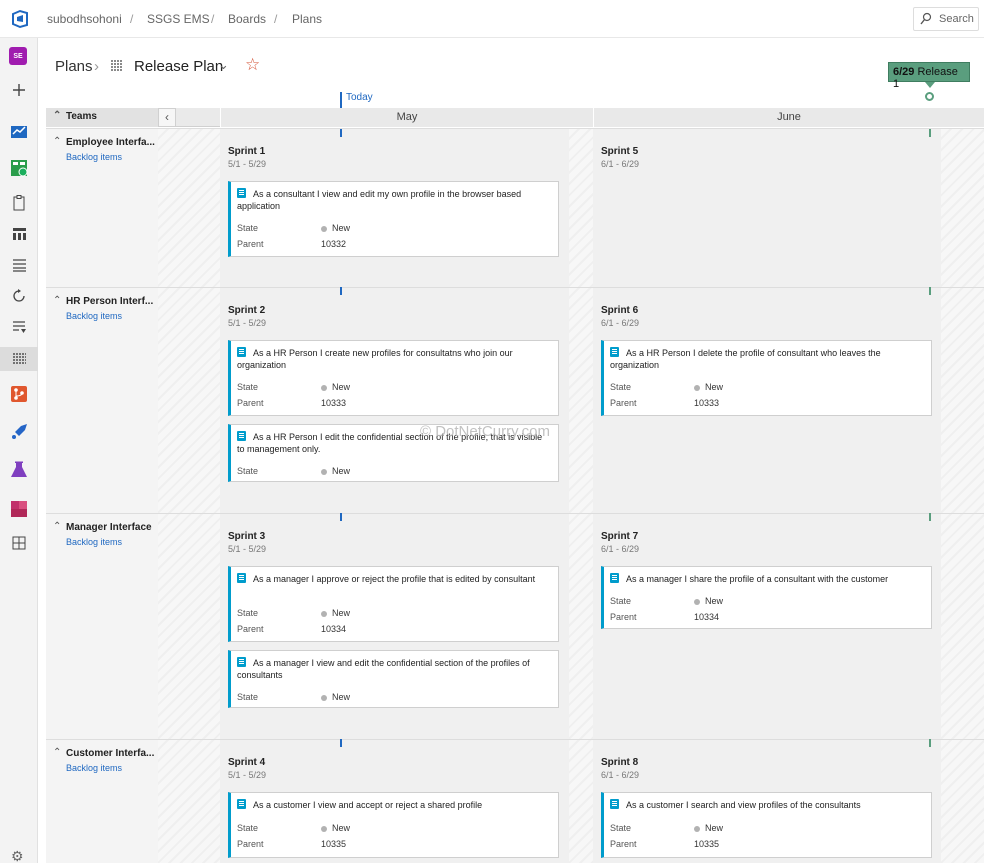  What do you see at coordinates (946, 19) in the screenshot?
I see `search-box: Search` at bounding box center [946, 19].